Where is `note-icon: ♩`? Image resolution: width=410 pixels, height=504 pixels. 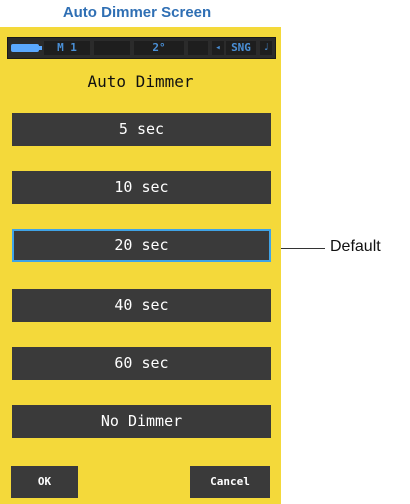 note-icon: ♩ is located at coordinates (266, 48).